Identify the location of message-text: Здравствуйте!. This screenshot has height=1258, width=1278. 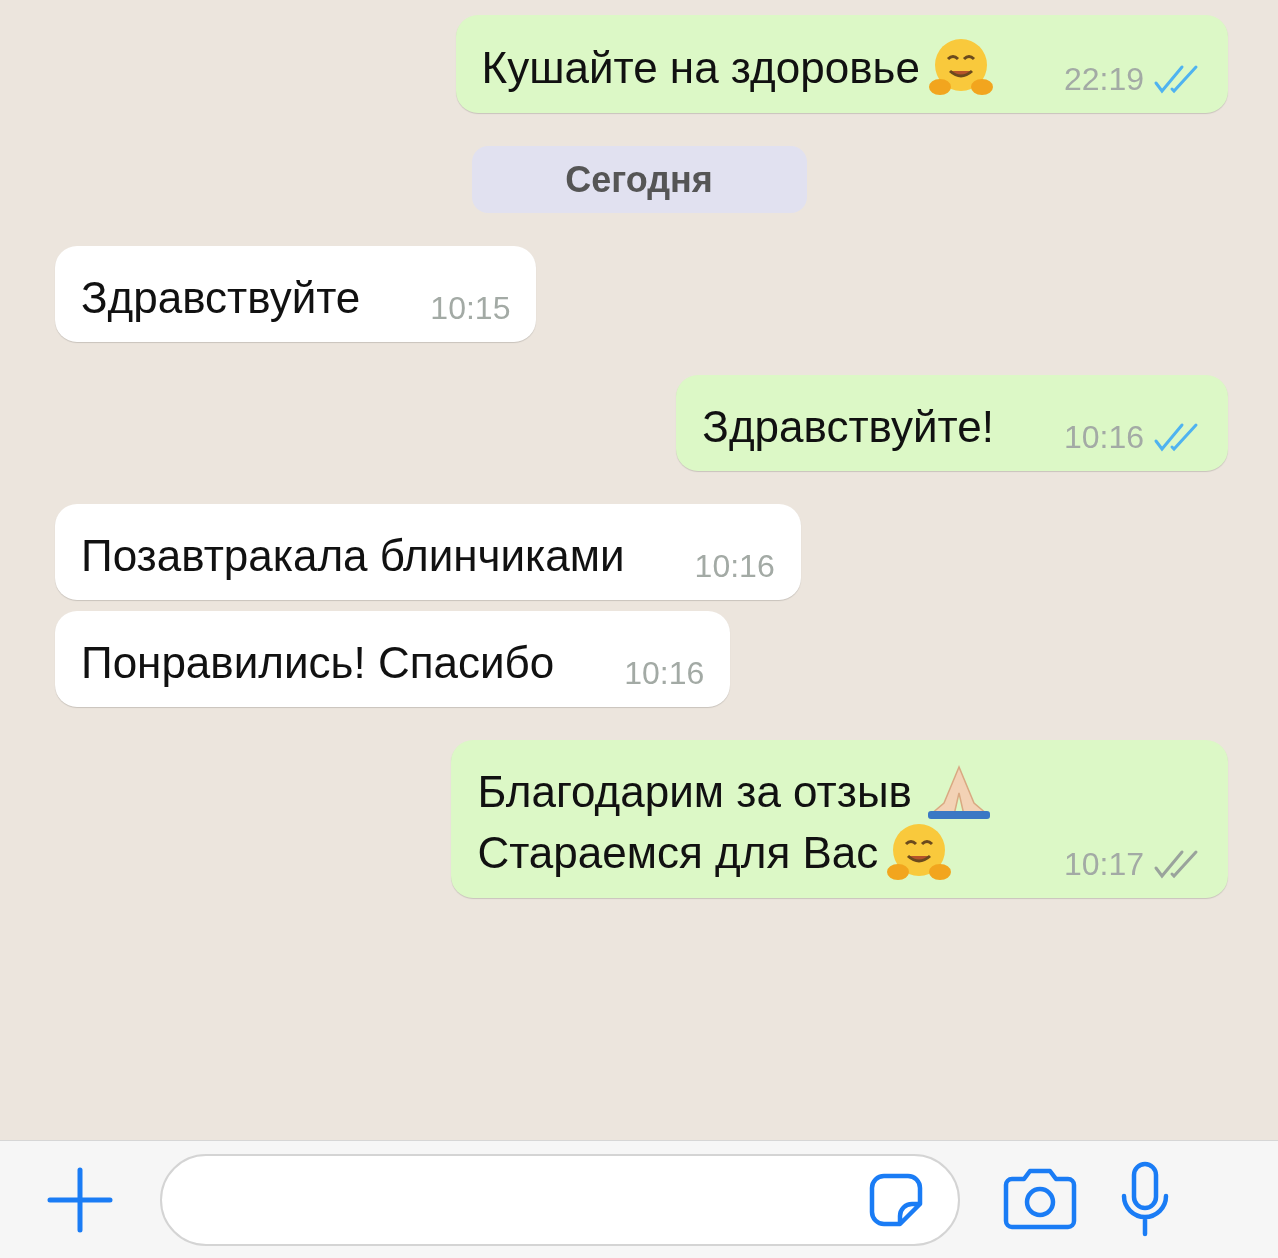
(848, 427).